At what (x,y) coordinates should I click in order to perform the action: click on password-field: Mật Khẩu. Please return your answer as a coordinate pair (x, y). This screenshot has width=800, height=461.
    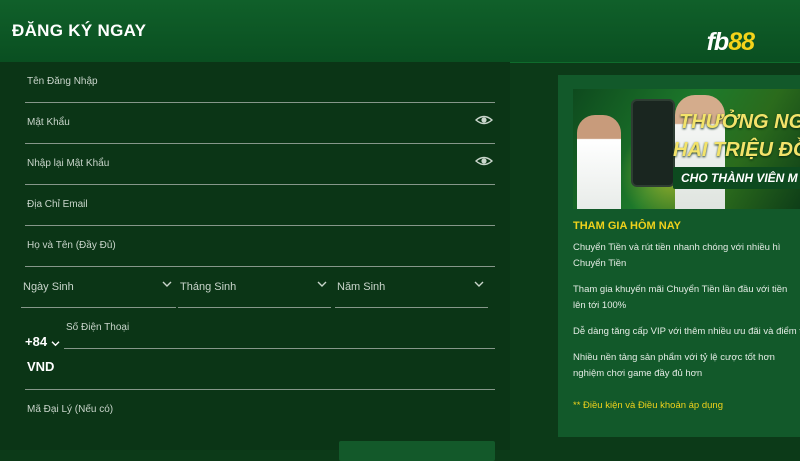
    Looking at the image, I should click on (260, 123).